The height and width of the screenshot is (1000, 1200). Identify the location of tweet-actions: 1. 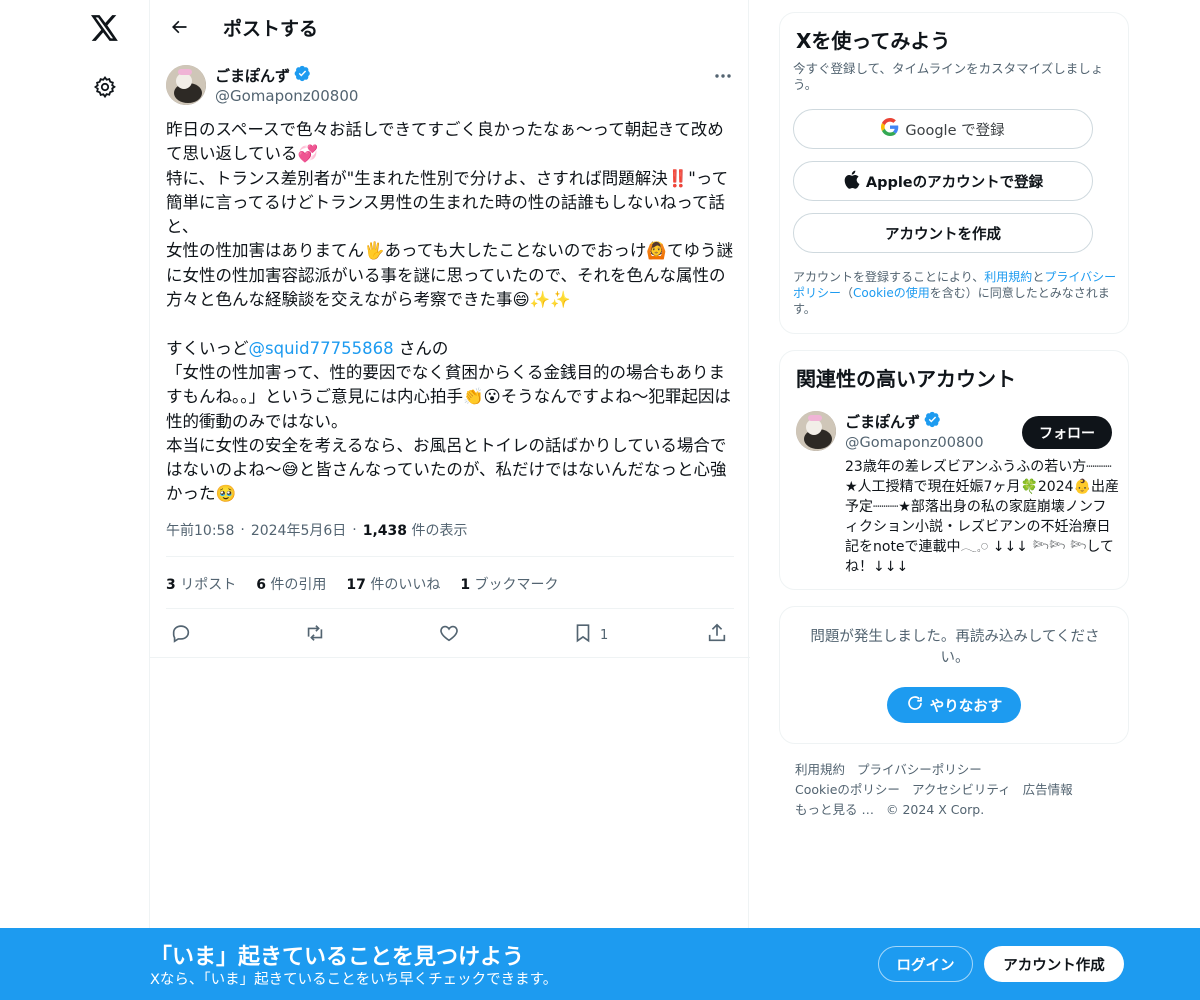
(451, 634).